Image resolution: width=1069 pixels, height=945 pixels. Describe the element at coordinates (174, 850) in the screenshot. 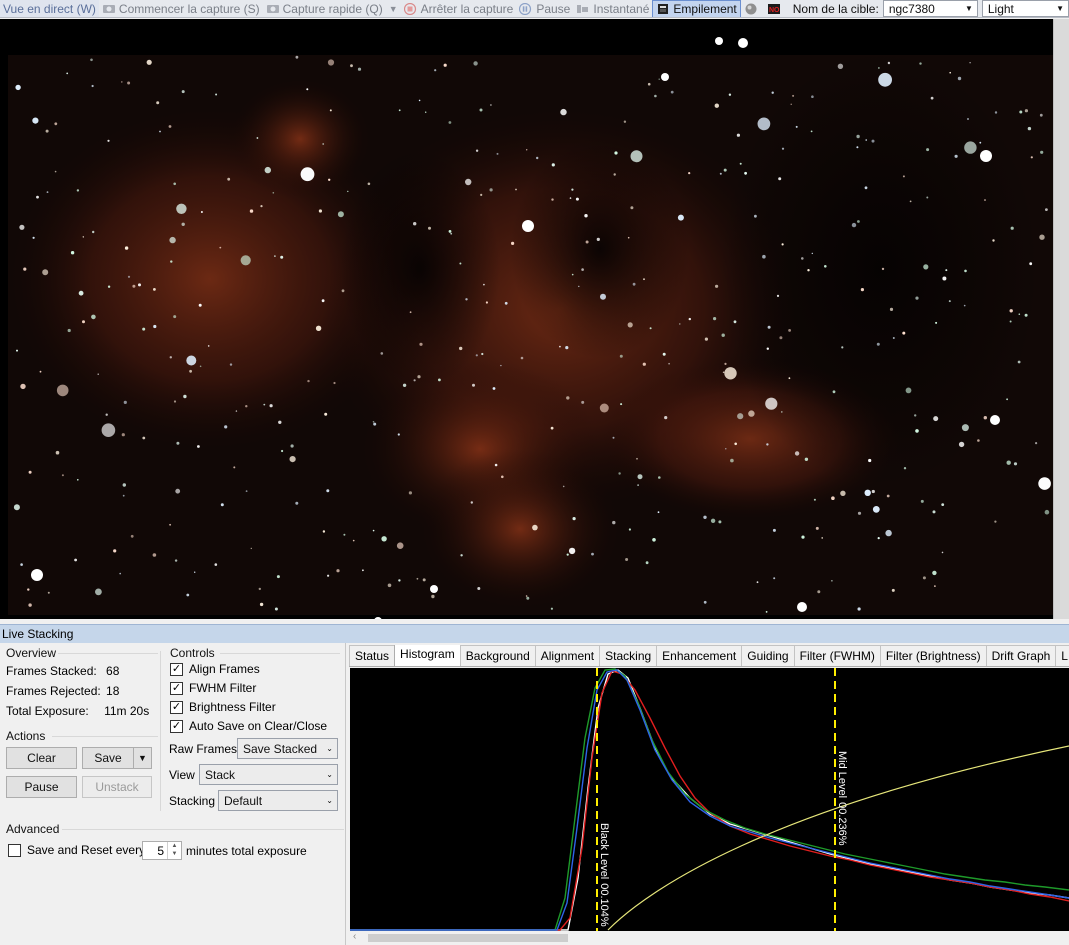

I see `stepper-arrows-icon: ▲ ▼` at that location.